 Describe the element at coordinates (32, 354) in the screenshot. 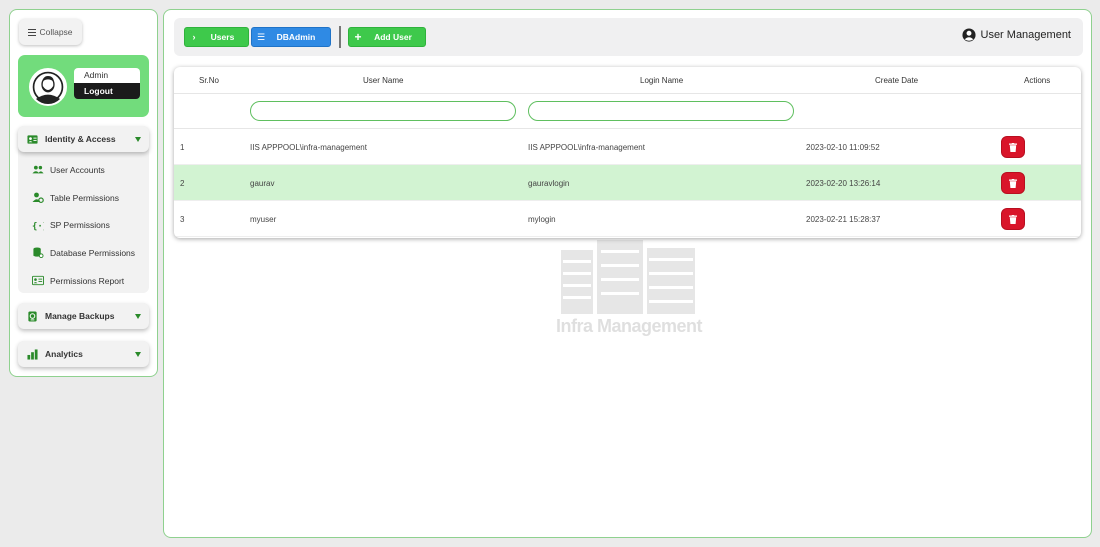

I see `bar-chart-icon` at that location.